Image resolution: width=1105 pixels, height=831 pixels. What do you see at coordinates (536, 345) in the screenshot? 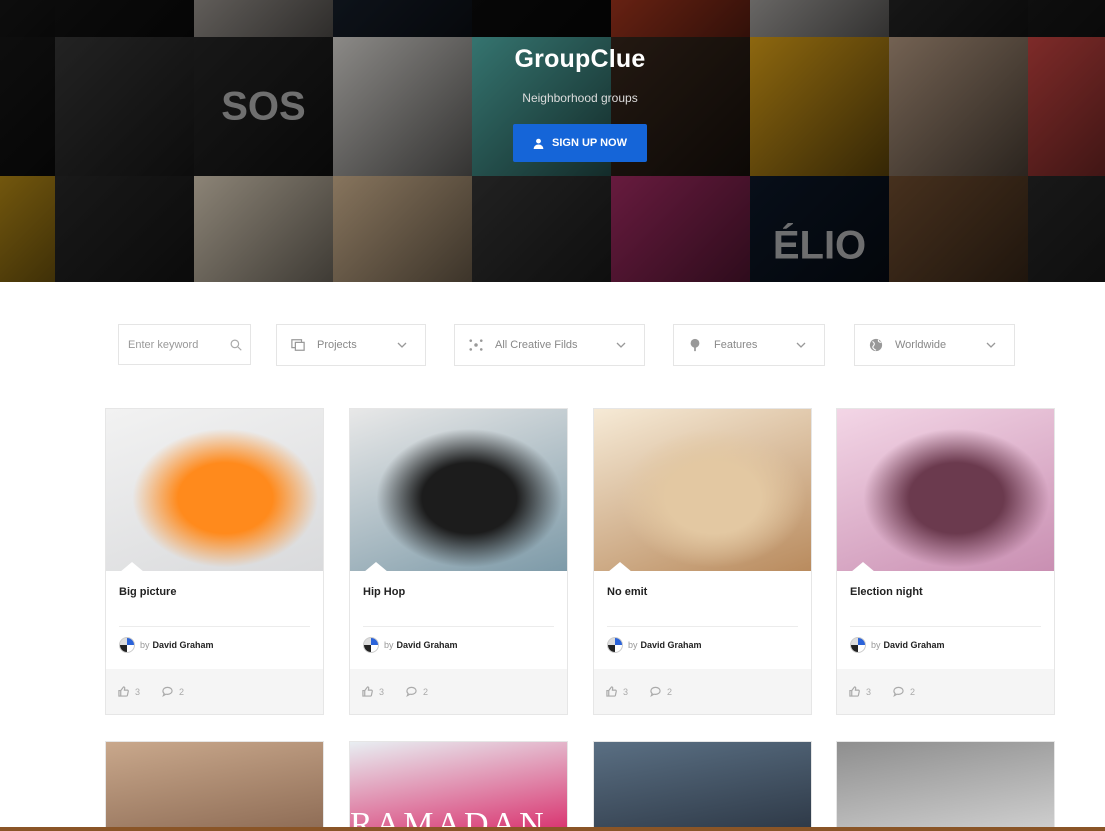
I see `fields-label: All Creative Filds` at bounding box center [536, 345].